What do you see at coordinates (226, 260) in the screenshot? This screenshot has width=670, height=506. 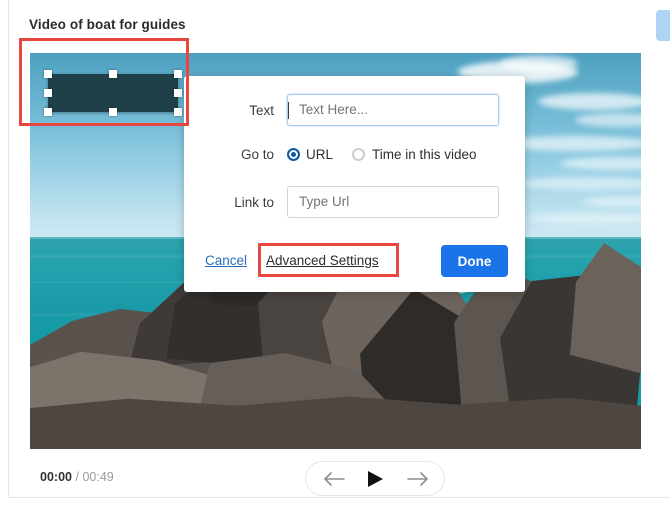 I see `cancel-link: Cancel` at bounding box center [226, 260].